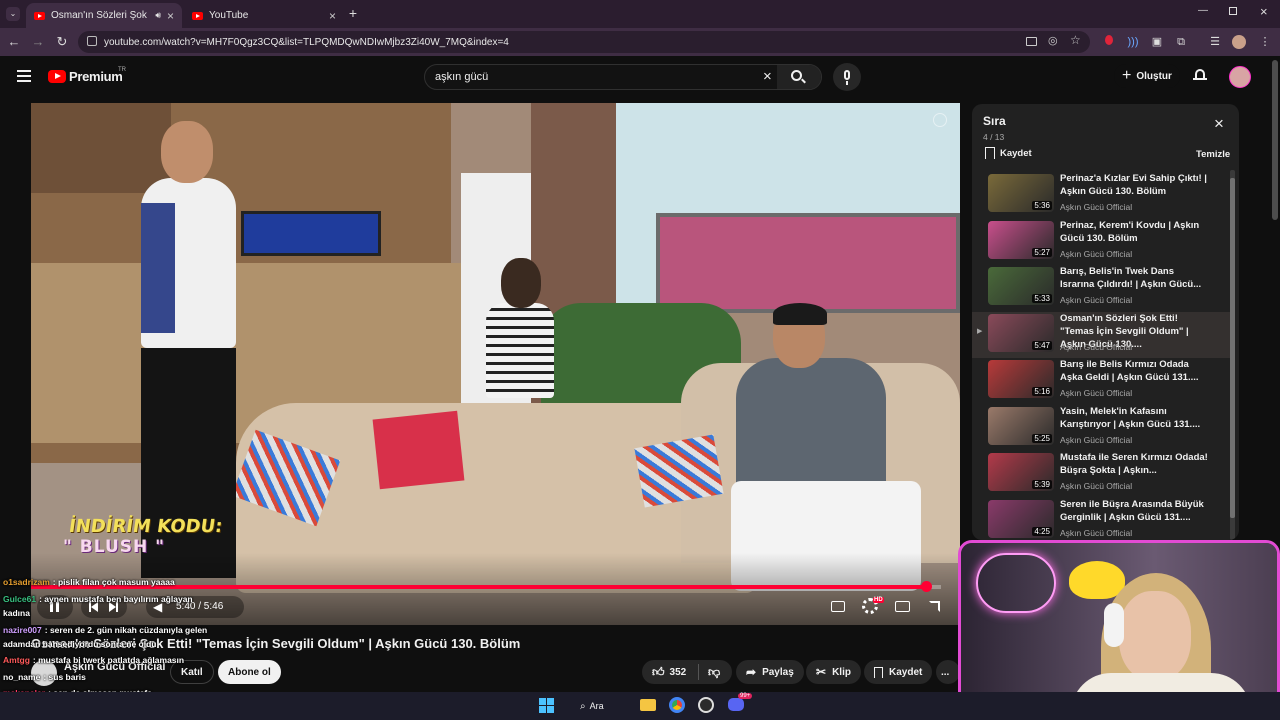  What do you see at coordinates (902, 606) in the screenshot?
I see `miniplayer-icon` at bounding box center [902, 606].